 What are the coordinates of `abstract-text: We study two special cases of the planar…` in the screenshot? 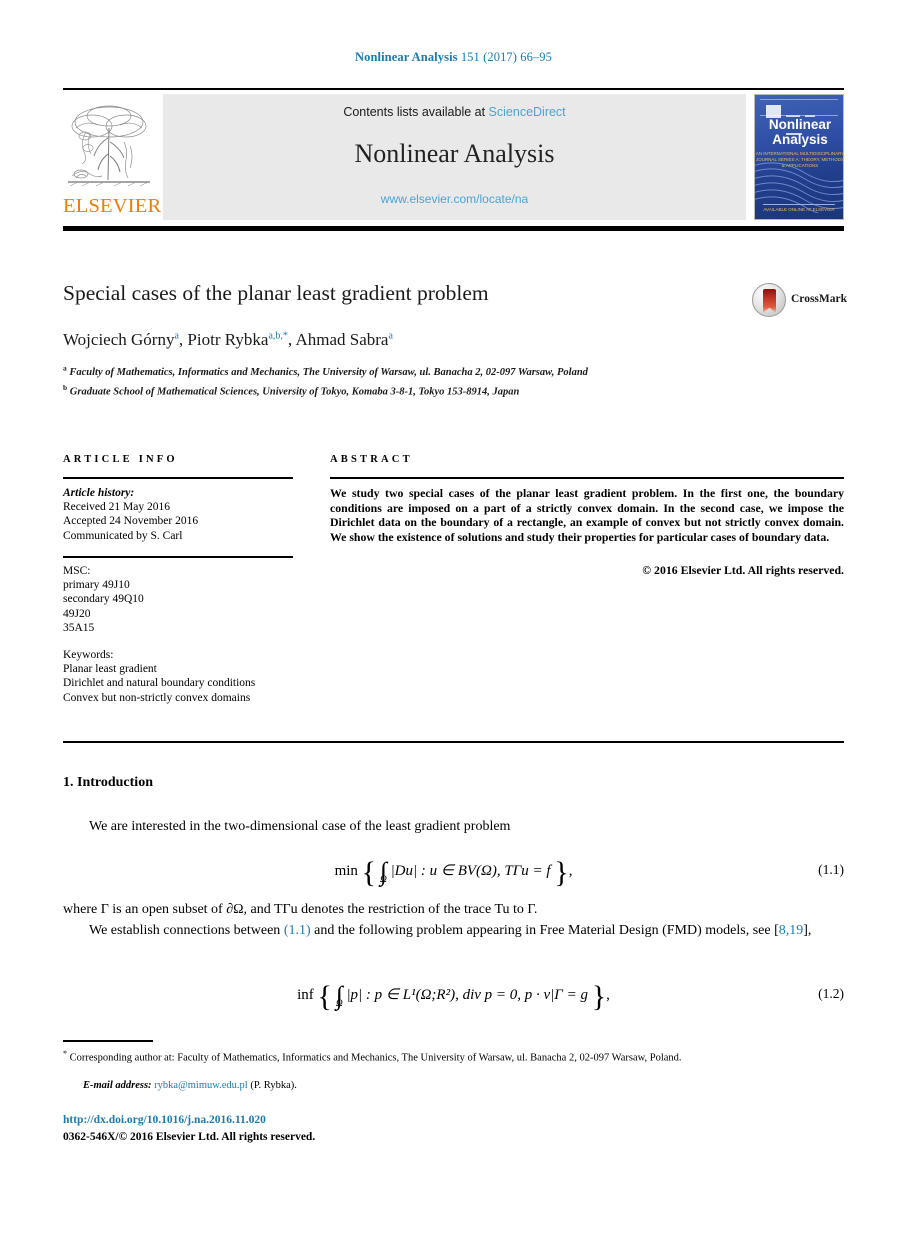 It's located at (587, 515).